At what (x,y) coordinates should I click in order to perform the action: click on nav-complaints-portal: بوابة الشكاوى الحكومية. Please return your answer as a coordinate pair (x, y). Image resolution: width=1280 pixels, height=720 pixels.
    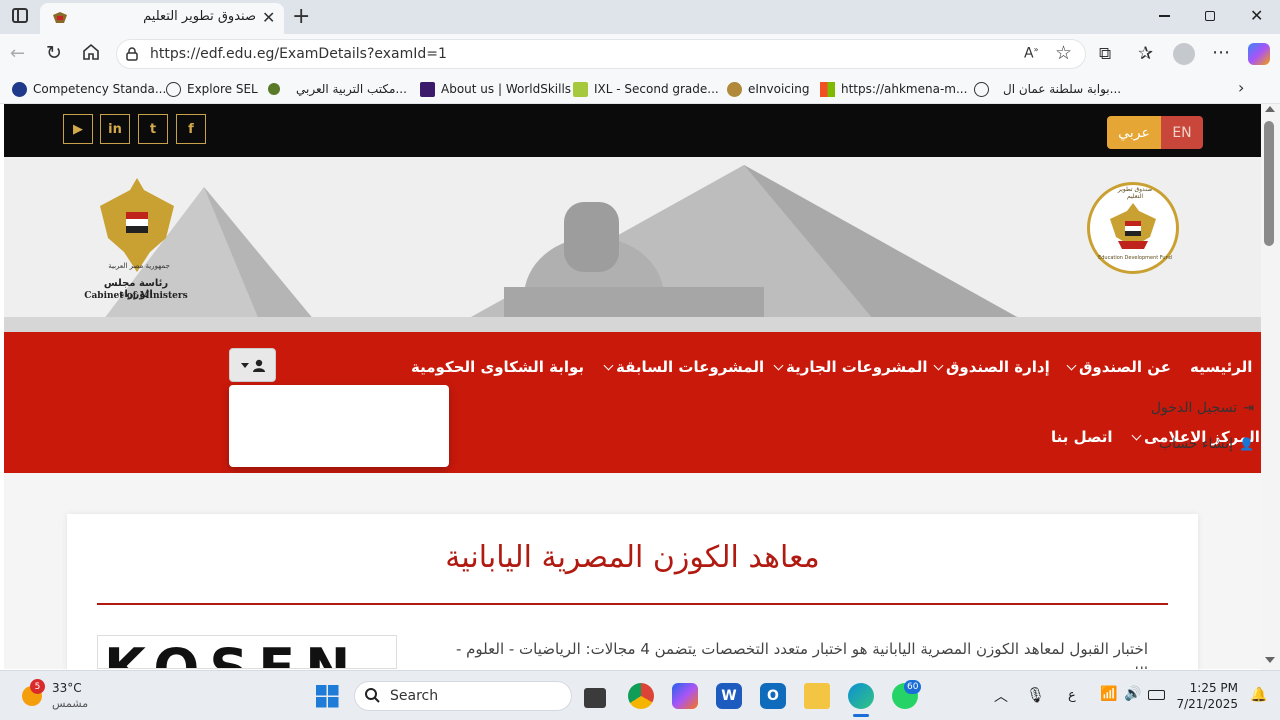
    Looking at the image, I should click on (497, 367).